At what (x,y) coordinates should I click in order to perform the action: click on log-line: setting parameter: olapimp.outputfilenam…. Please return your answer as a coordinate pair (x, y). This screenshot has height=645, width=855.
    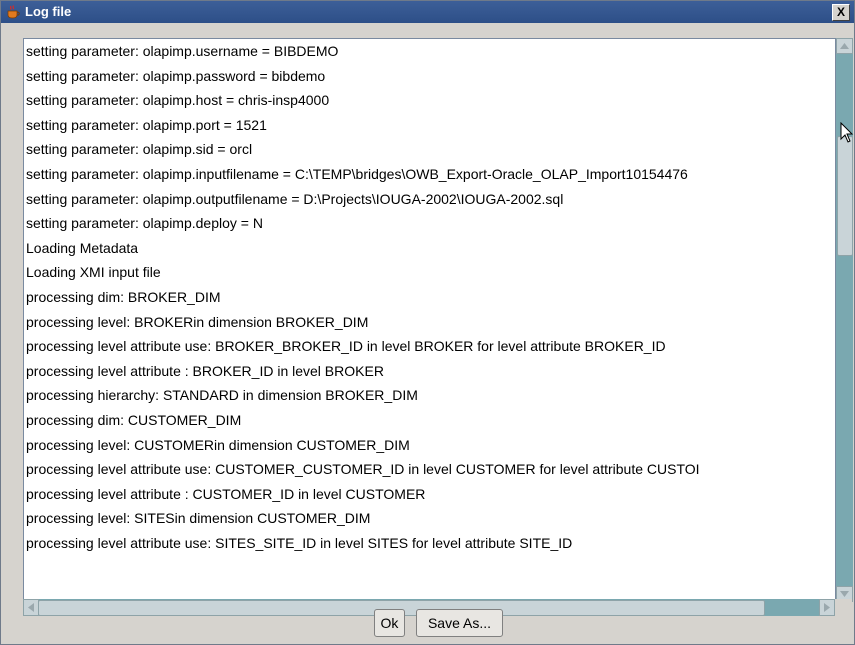
    Looking at the image, I should click on (295, 198).